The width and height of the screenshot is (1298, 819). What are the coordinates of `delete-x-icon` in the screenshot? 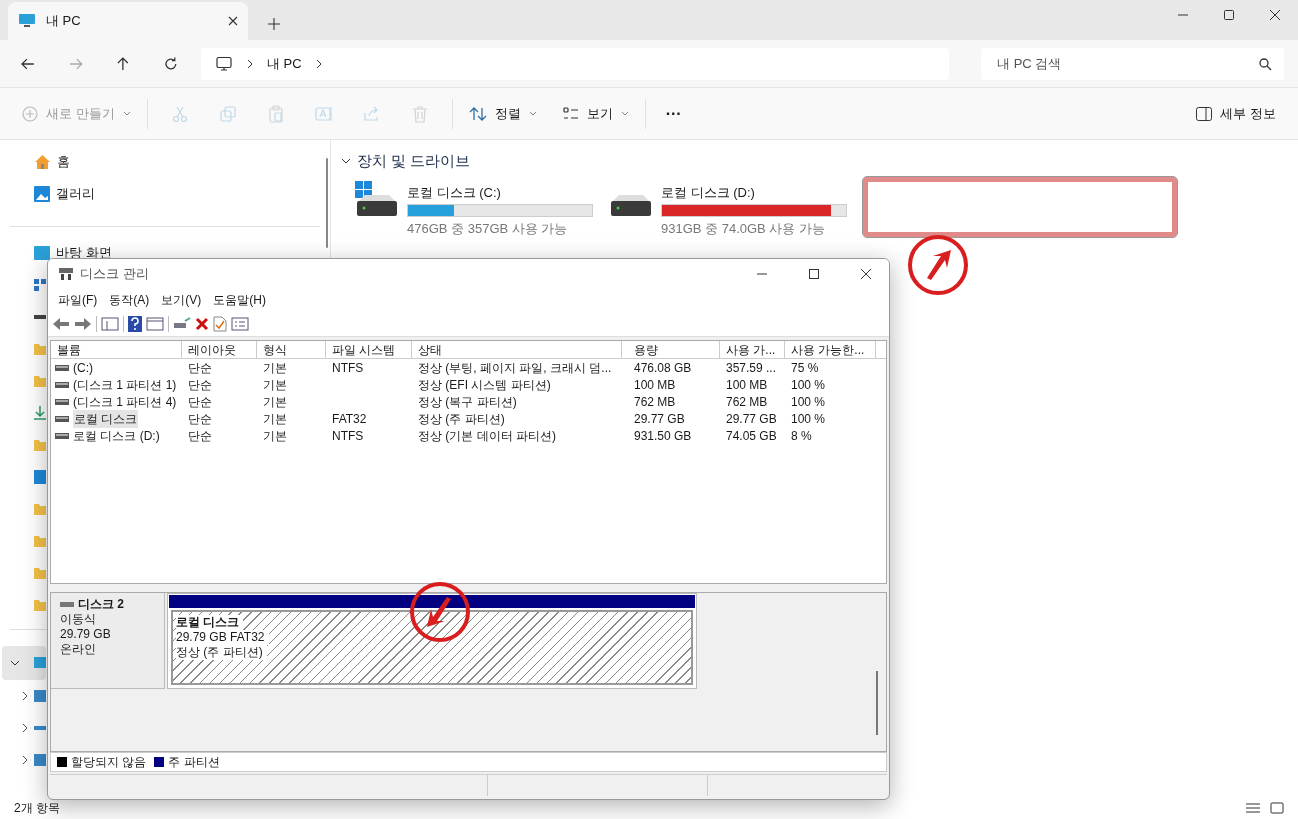 It's located at (202, 323).